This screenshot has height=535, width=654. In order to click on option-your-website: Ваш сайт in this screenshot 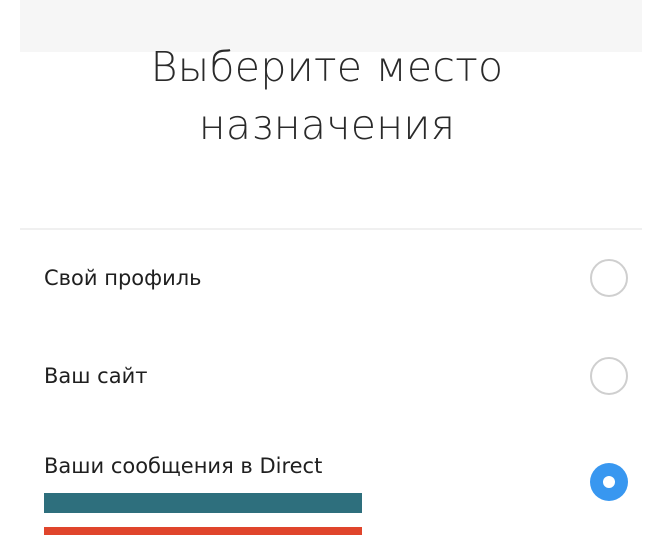, I will do `click(339, 376)`.